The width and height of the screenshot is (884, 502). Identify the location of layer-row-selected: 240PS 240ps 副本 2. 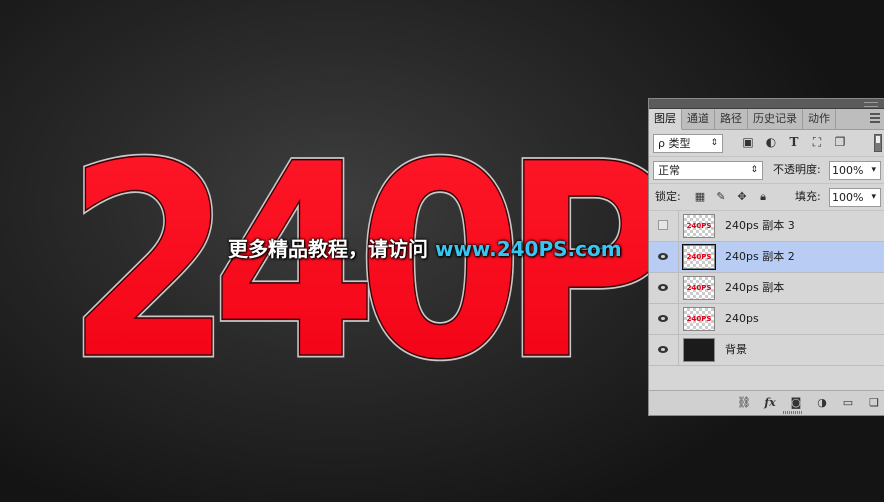
(766, 257).